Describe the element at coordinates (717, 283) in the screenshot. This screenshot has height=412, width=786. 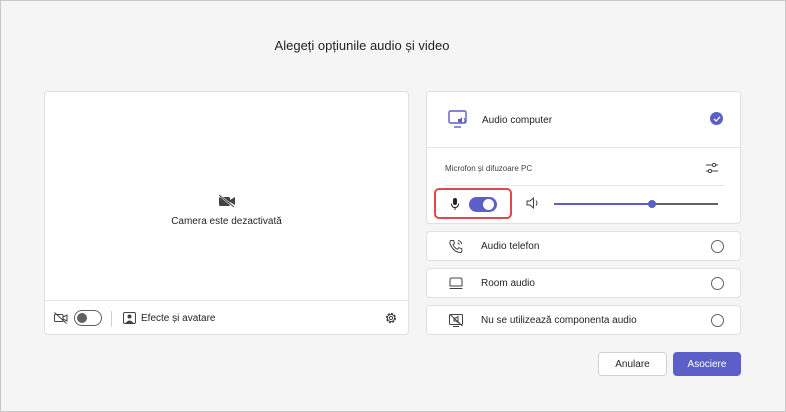
I see `room-audio-radio` at that location.